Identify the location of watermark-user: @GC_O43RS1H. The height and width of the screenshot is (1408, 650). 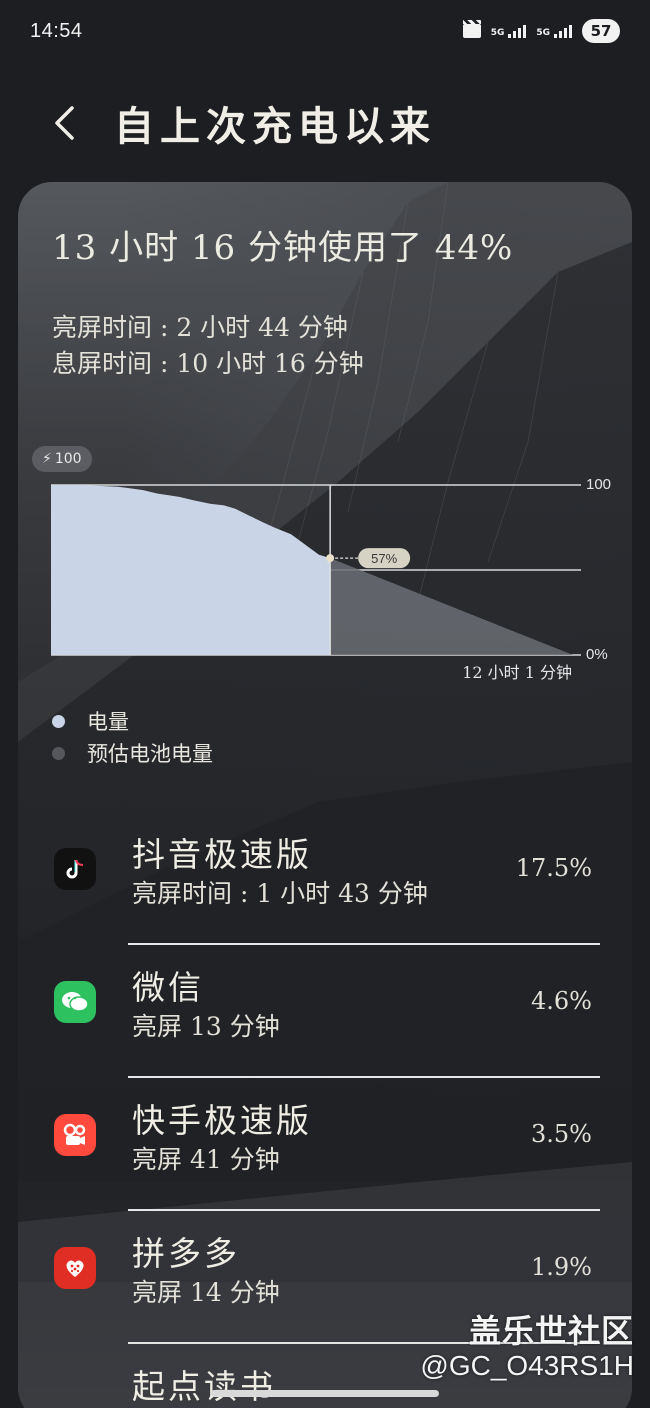
(527, 1365).